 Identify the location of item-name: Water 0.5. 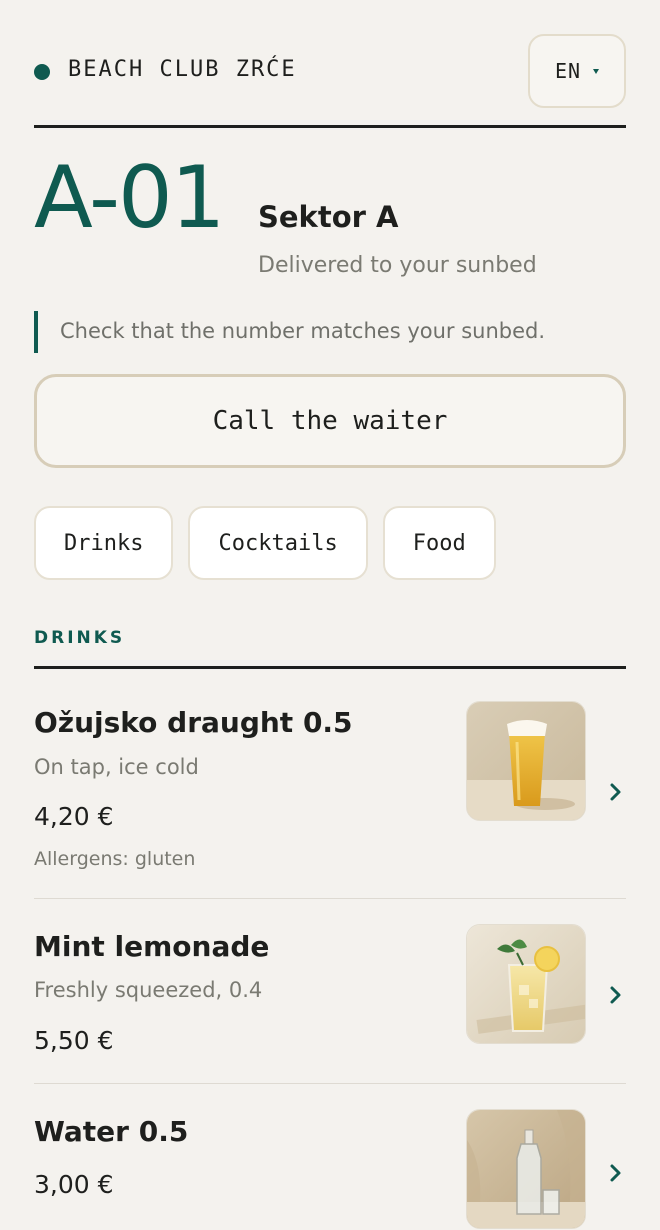
(111, 1131).